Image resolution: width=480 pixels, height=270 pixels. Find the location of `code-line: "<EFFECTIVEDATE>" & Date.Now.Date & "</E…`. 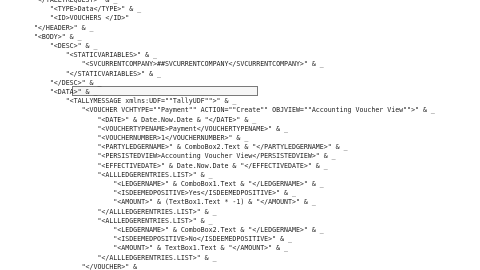

code-line: "<EFFECTIVEDATE>" & Date.Now.Date & "</E… is located at coordinates (177, 166).